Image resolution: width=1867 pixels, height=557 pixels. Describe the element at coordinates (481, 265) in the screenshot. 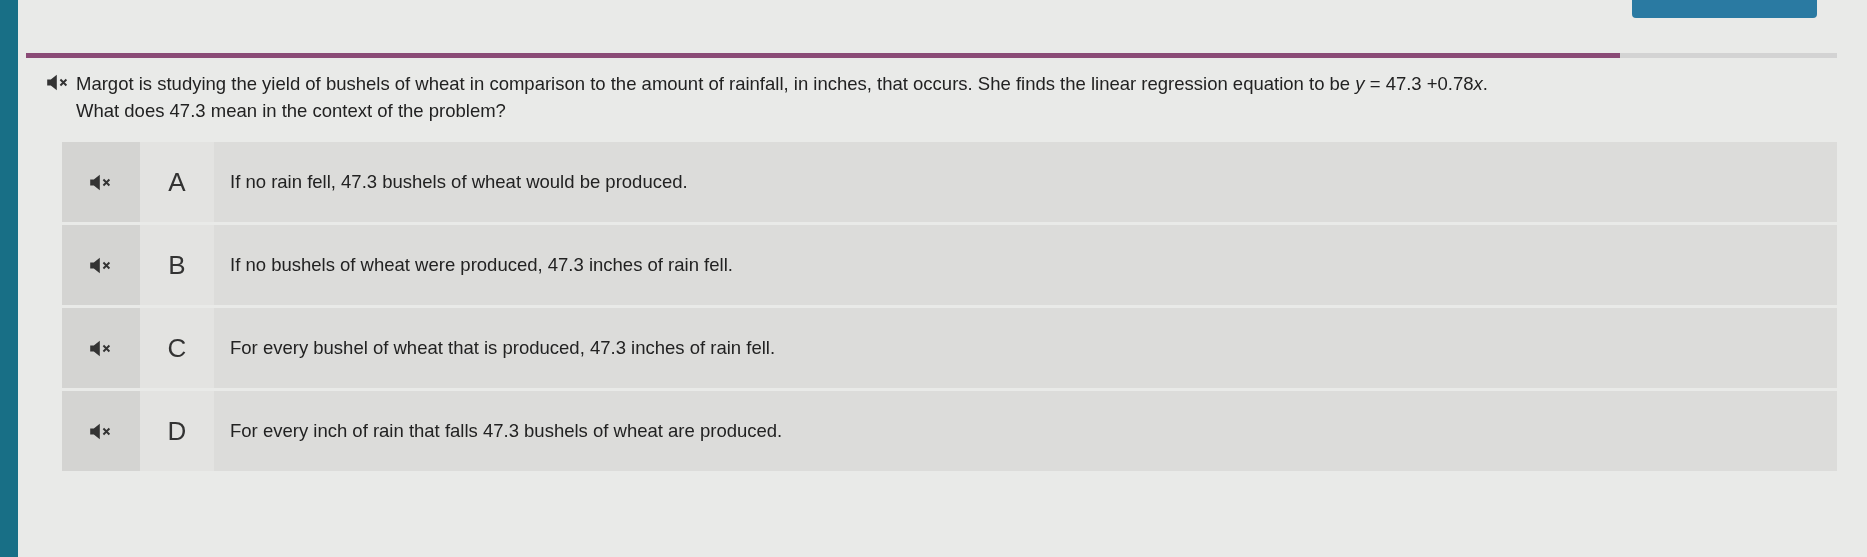

I see `option-text: If no bushels of wheat were produced, 47.3 inches of rain fell.` at that location.